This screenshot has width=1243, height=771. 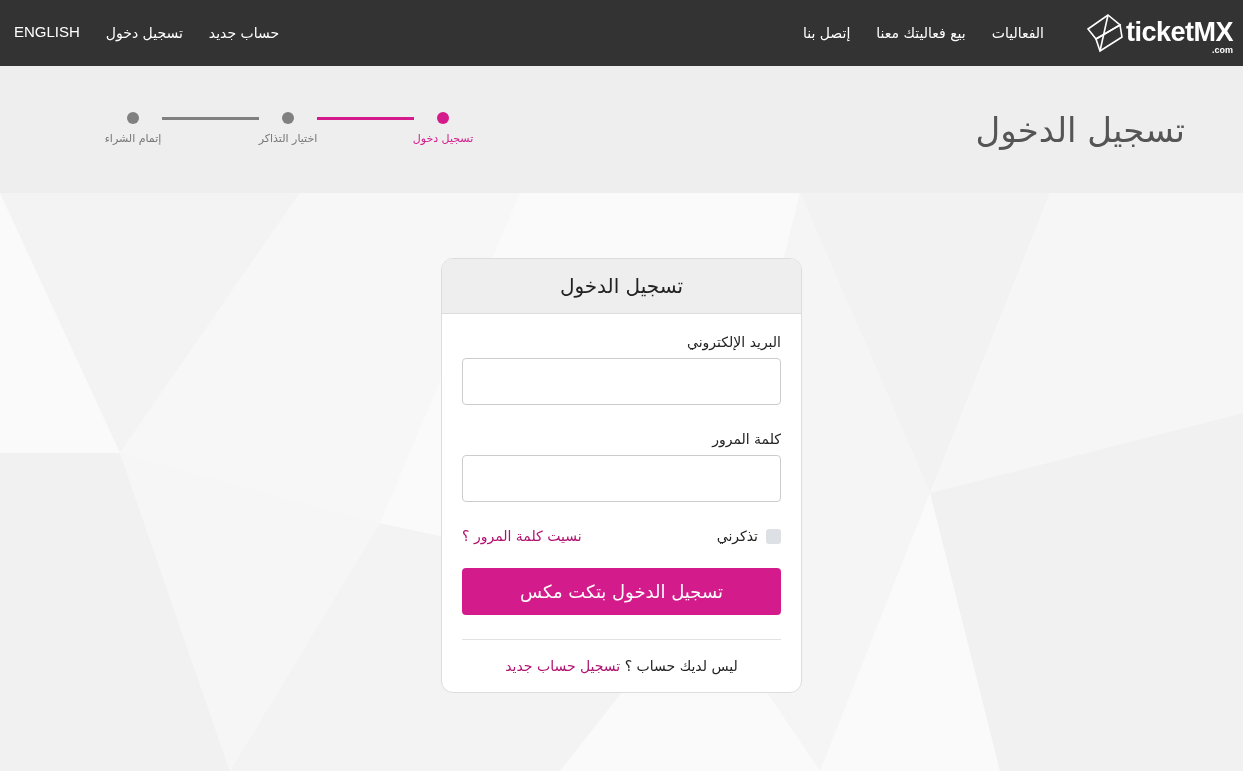 I want to click on nav-link: إتصل بنا, so click(x=826, y=33).